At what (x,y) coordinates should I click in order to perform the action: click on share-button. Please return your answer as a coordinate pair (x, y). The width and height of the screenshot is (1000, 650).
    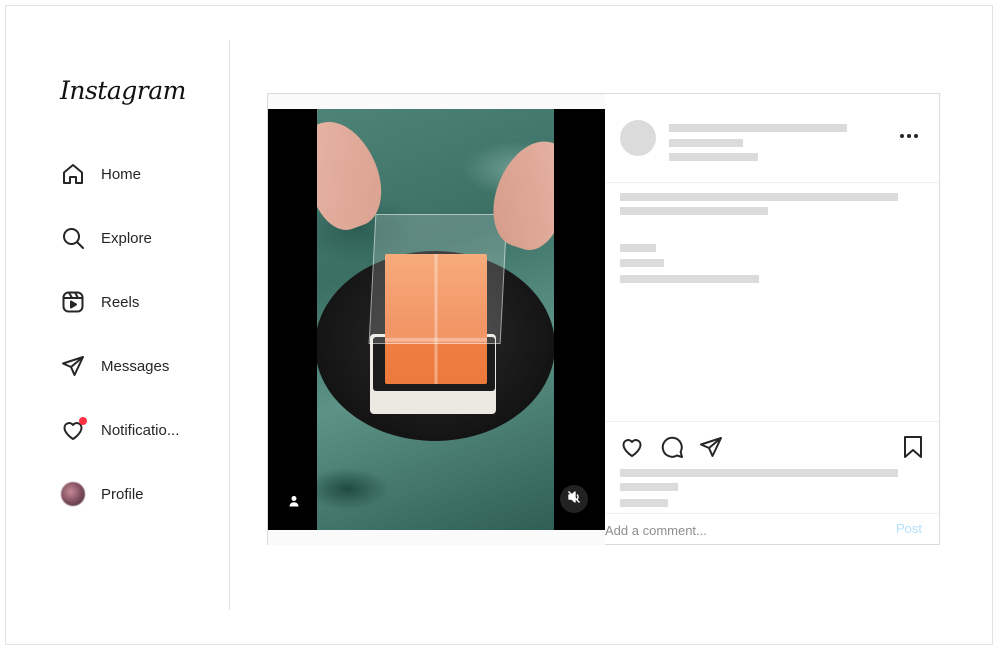
    Looking at the image, I should click on (711, 449).